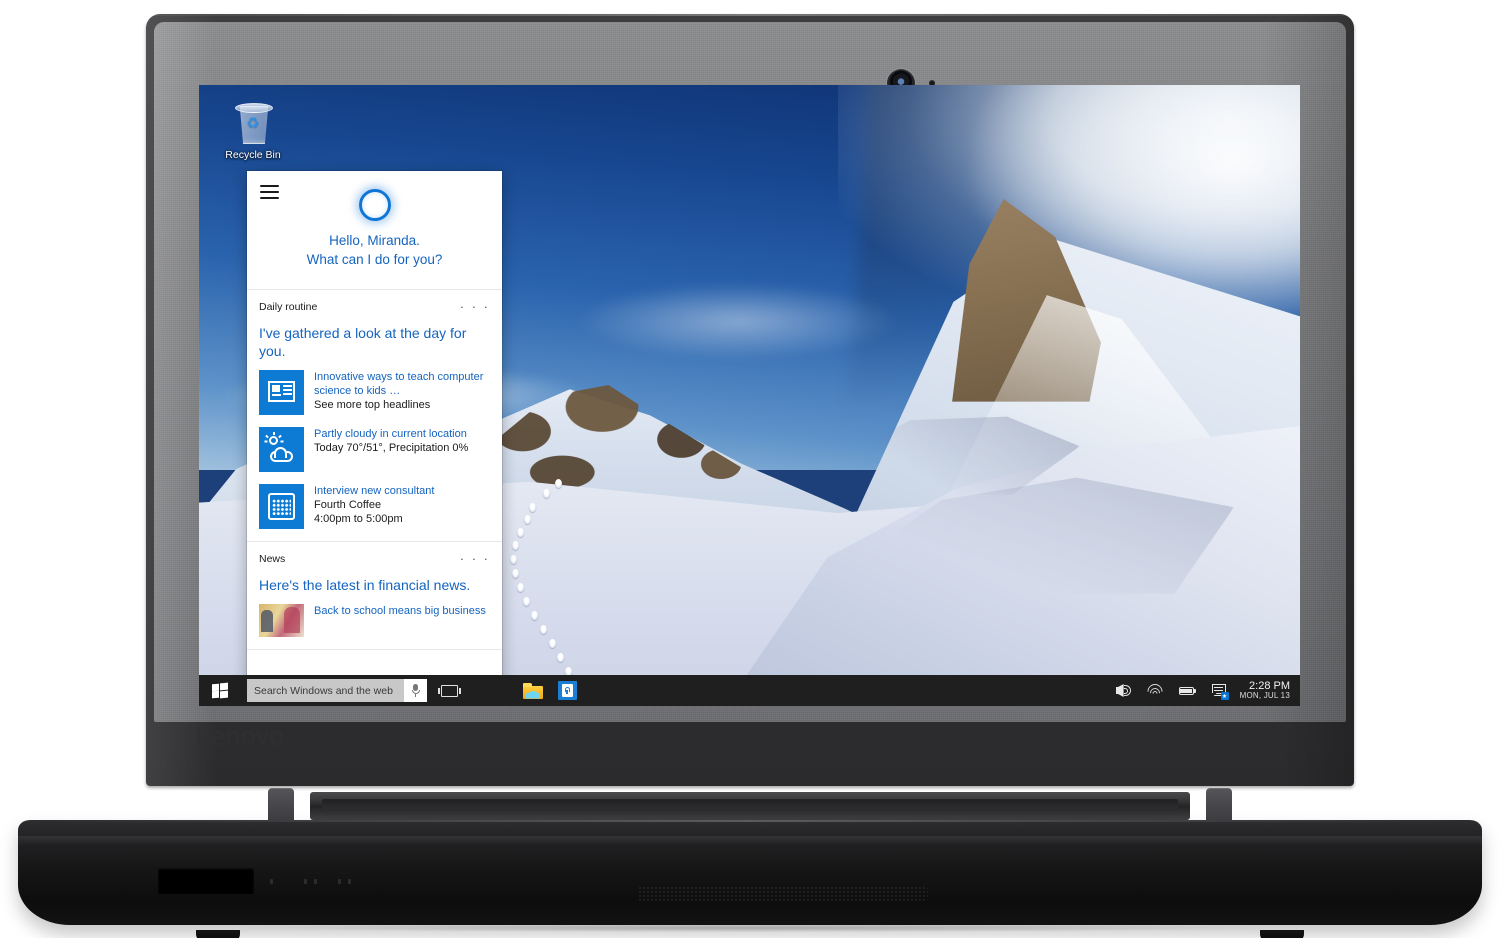 This screenshot has width=1500, height=938. I want to click on weather-tile-icon, so click(281, 449).